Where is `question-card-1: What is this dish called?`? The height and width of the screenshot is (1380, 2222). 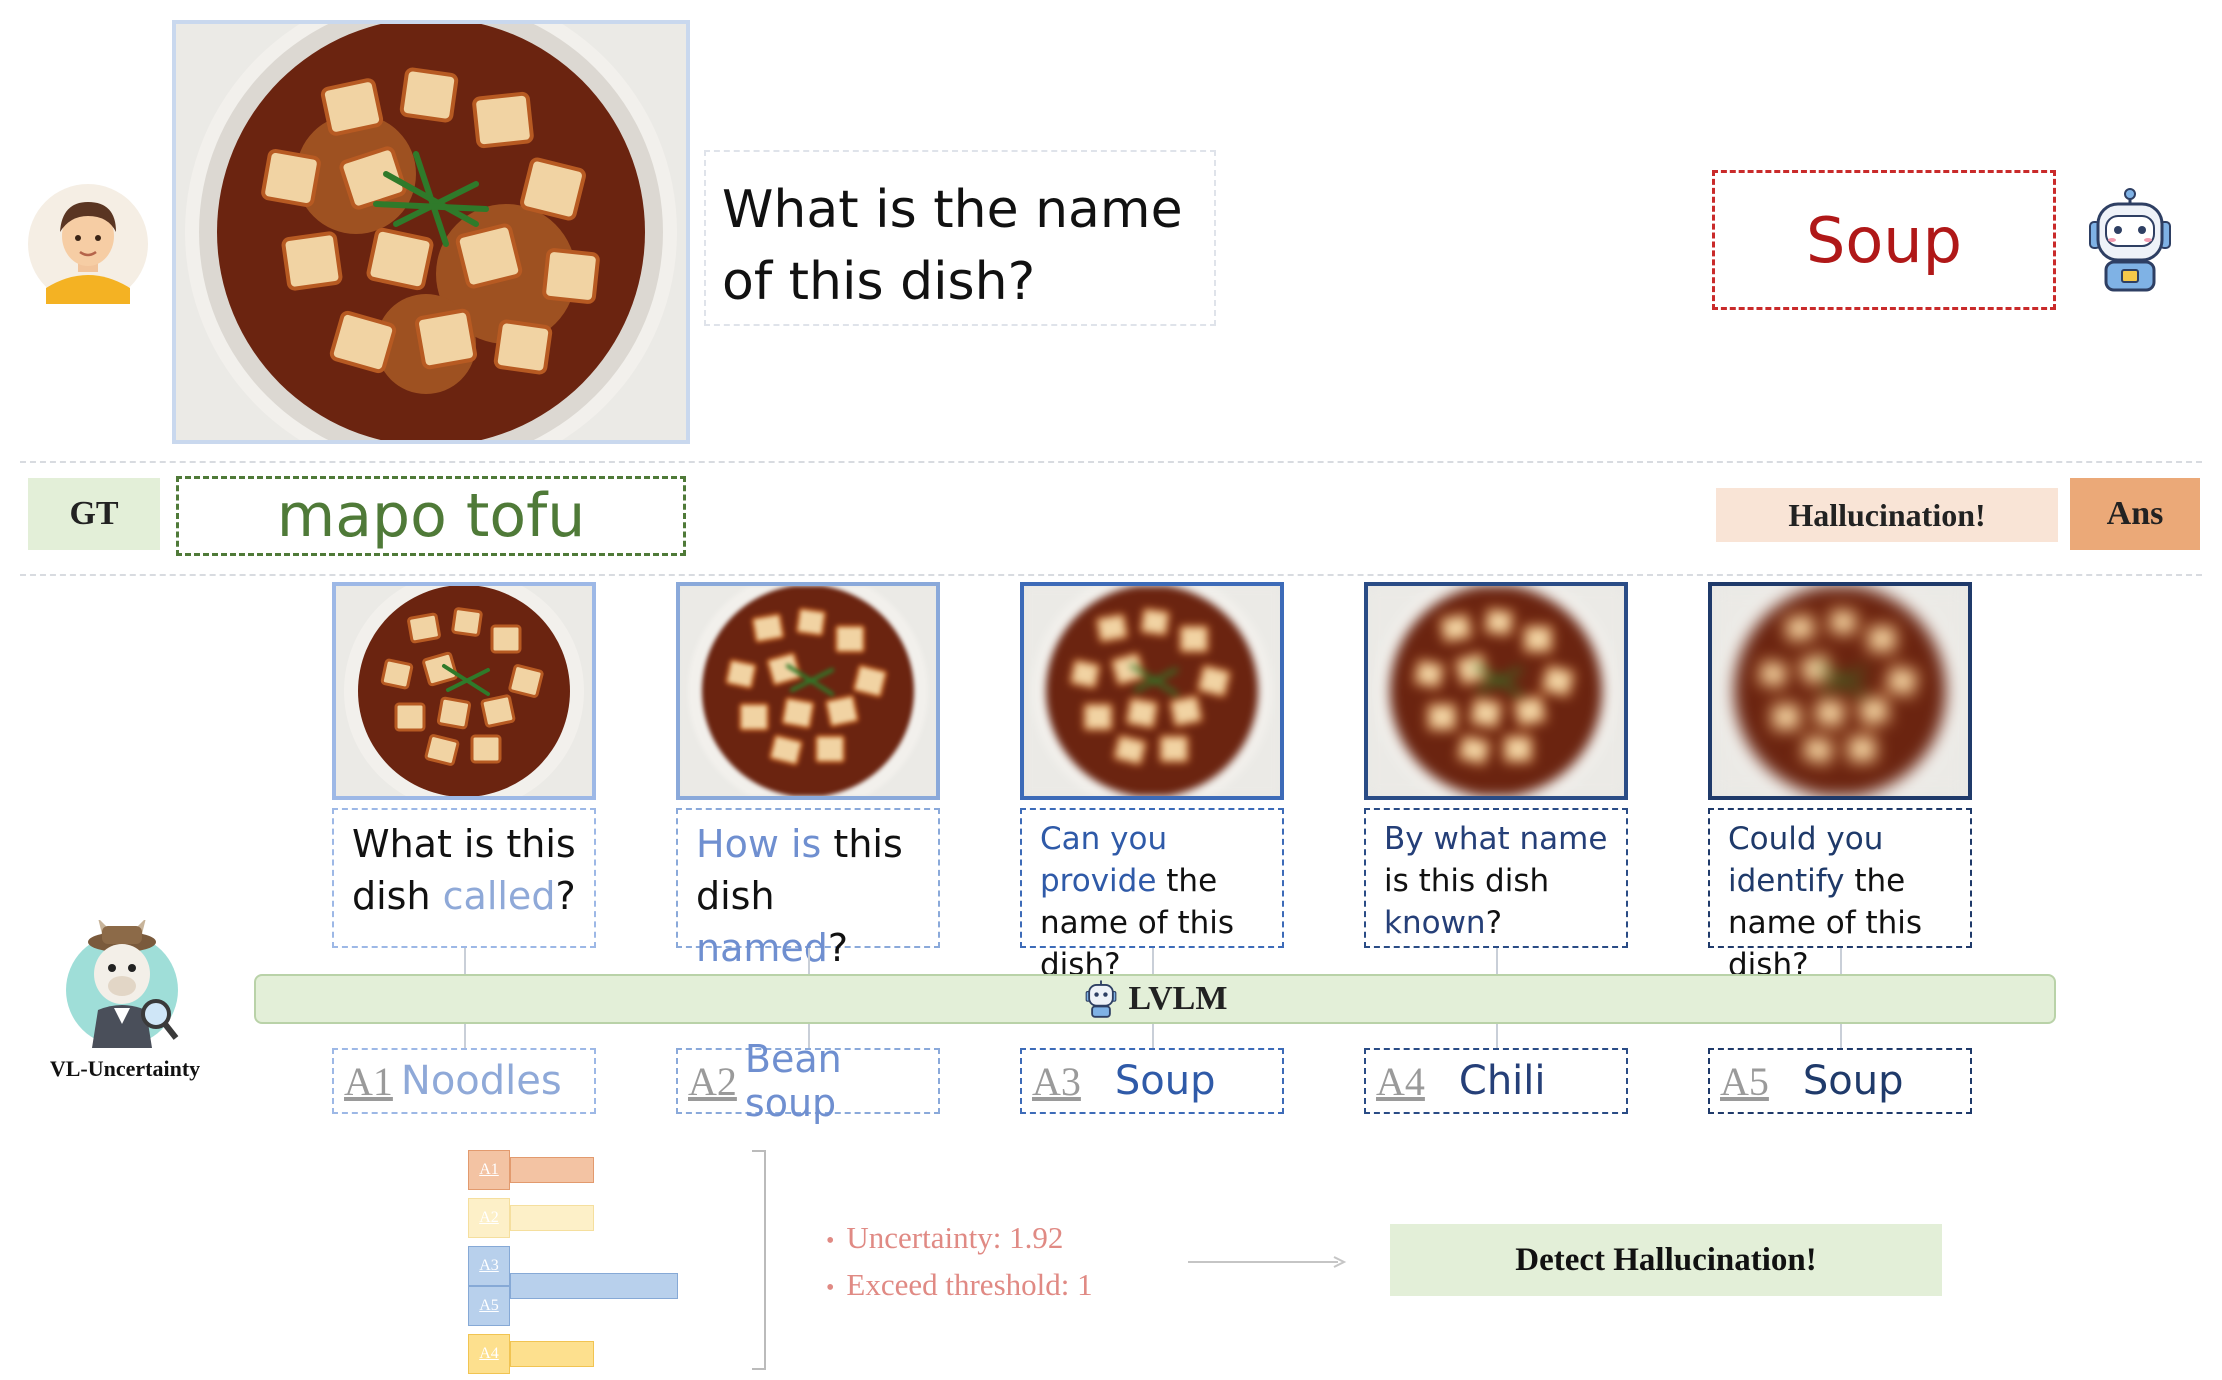
question-card-1: What is this dish called? is located at coordinates (464, 878).